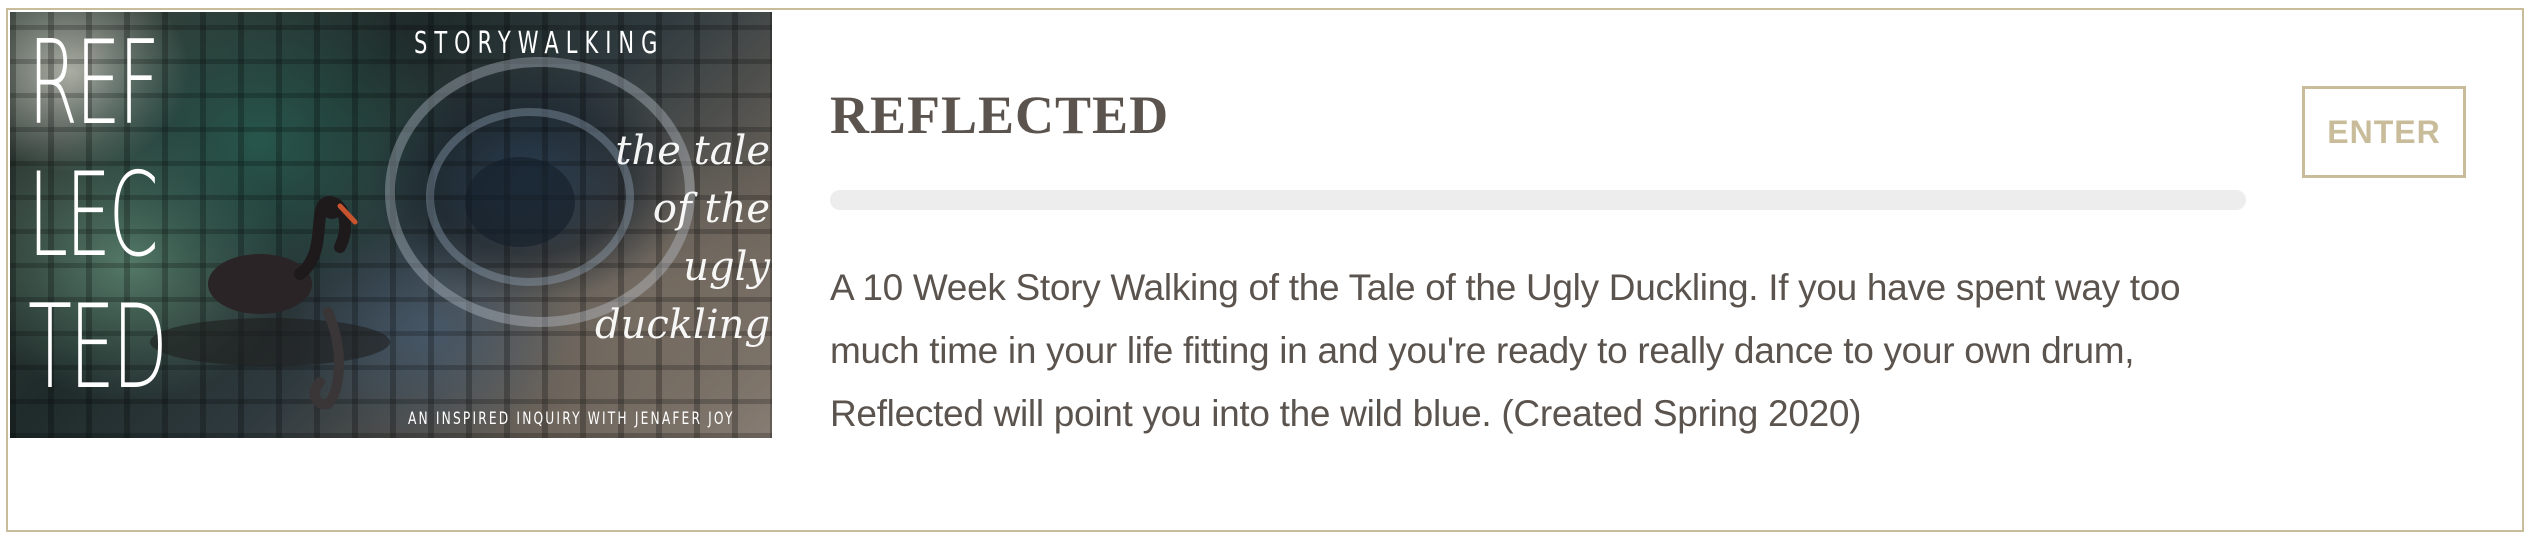 The height and width of the screenshot is (538, 2534). What do you see at coordinates (2384, 132) in the screenshot?
I see `enter-button: ENTER` at bounding box center [2384, 132].